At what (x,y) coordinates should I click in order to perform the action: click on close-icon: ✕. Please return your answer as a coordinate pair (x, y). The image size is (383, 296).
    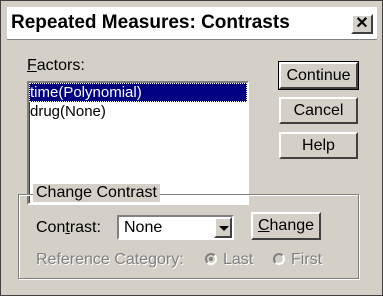
    Looking at the image, I should click on (362, 23).